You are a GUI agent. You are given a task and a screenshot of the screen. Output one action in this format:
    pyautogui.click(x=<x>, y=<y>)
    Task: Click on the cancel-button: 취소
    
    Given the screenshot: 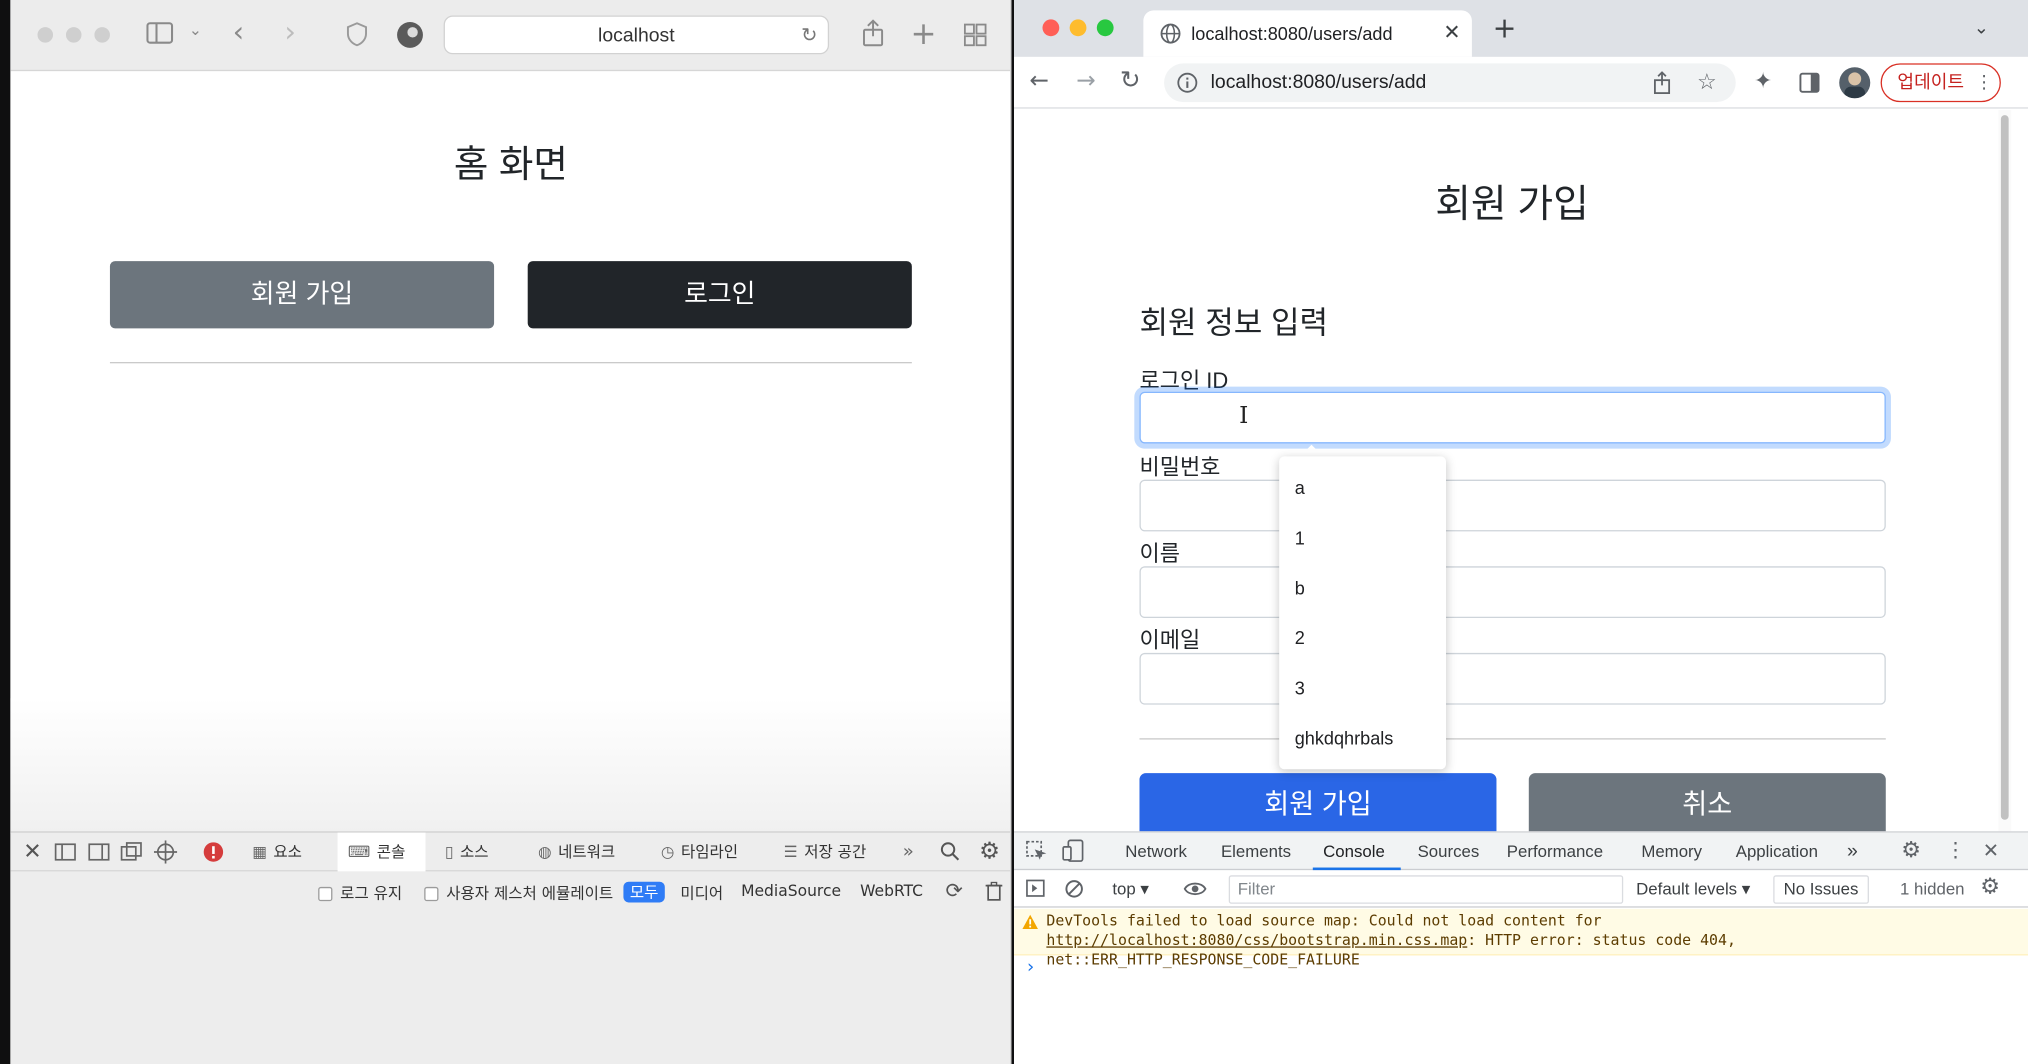 What is the action you would take?
    pyautogui.click(x=1707, y=802)
    